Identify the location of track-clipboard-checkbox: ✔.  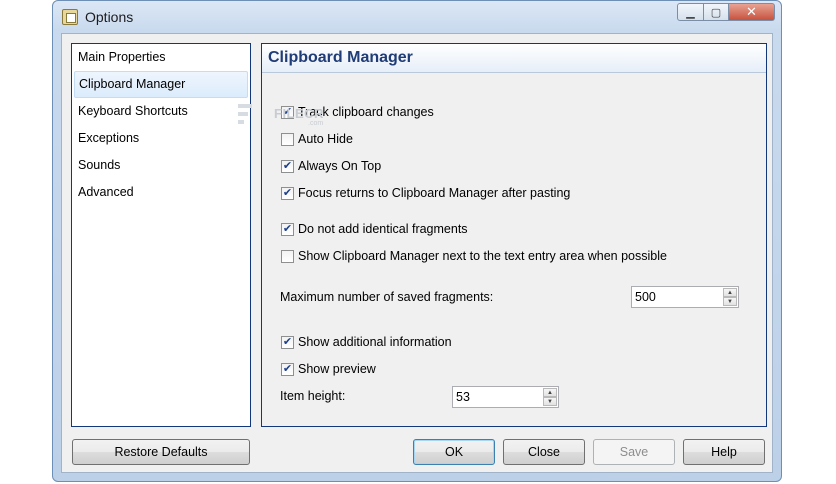
(287, 112).